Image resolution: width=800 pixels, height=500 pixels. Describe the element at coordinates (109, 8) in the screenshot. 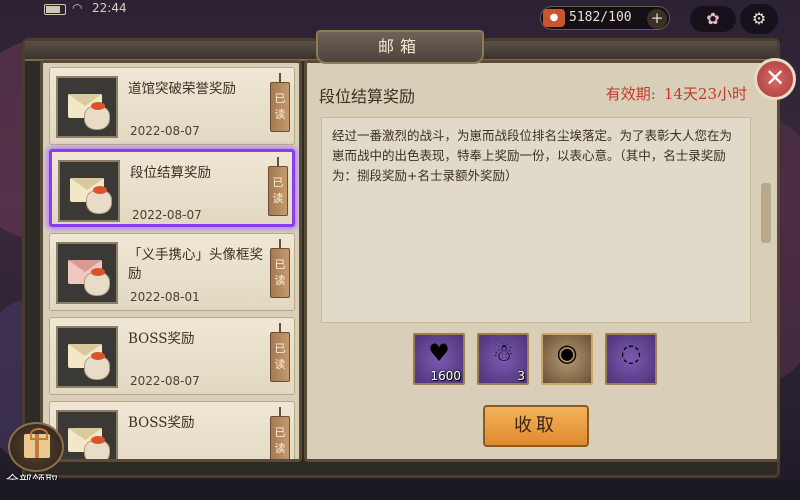

I see `status-time: 22:44` at that location.